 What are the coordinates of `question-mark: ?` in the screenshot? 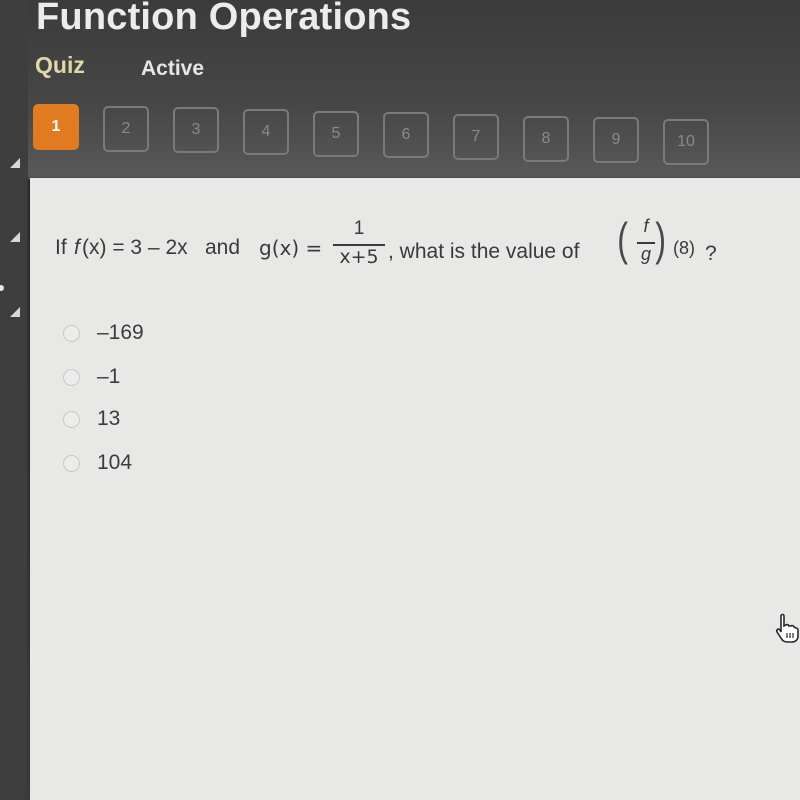 It's located at (711, 253).